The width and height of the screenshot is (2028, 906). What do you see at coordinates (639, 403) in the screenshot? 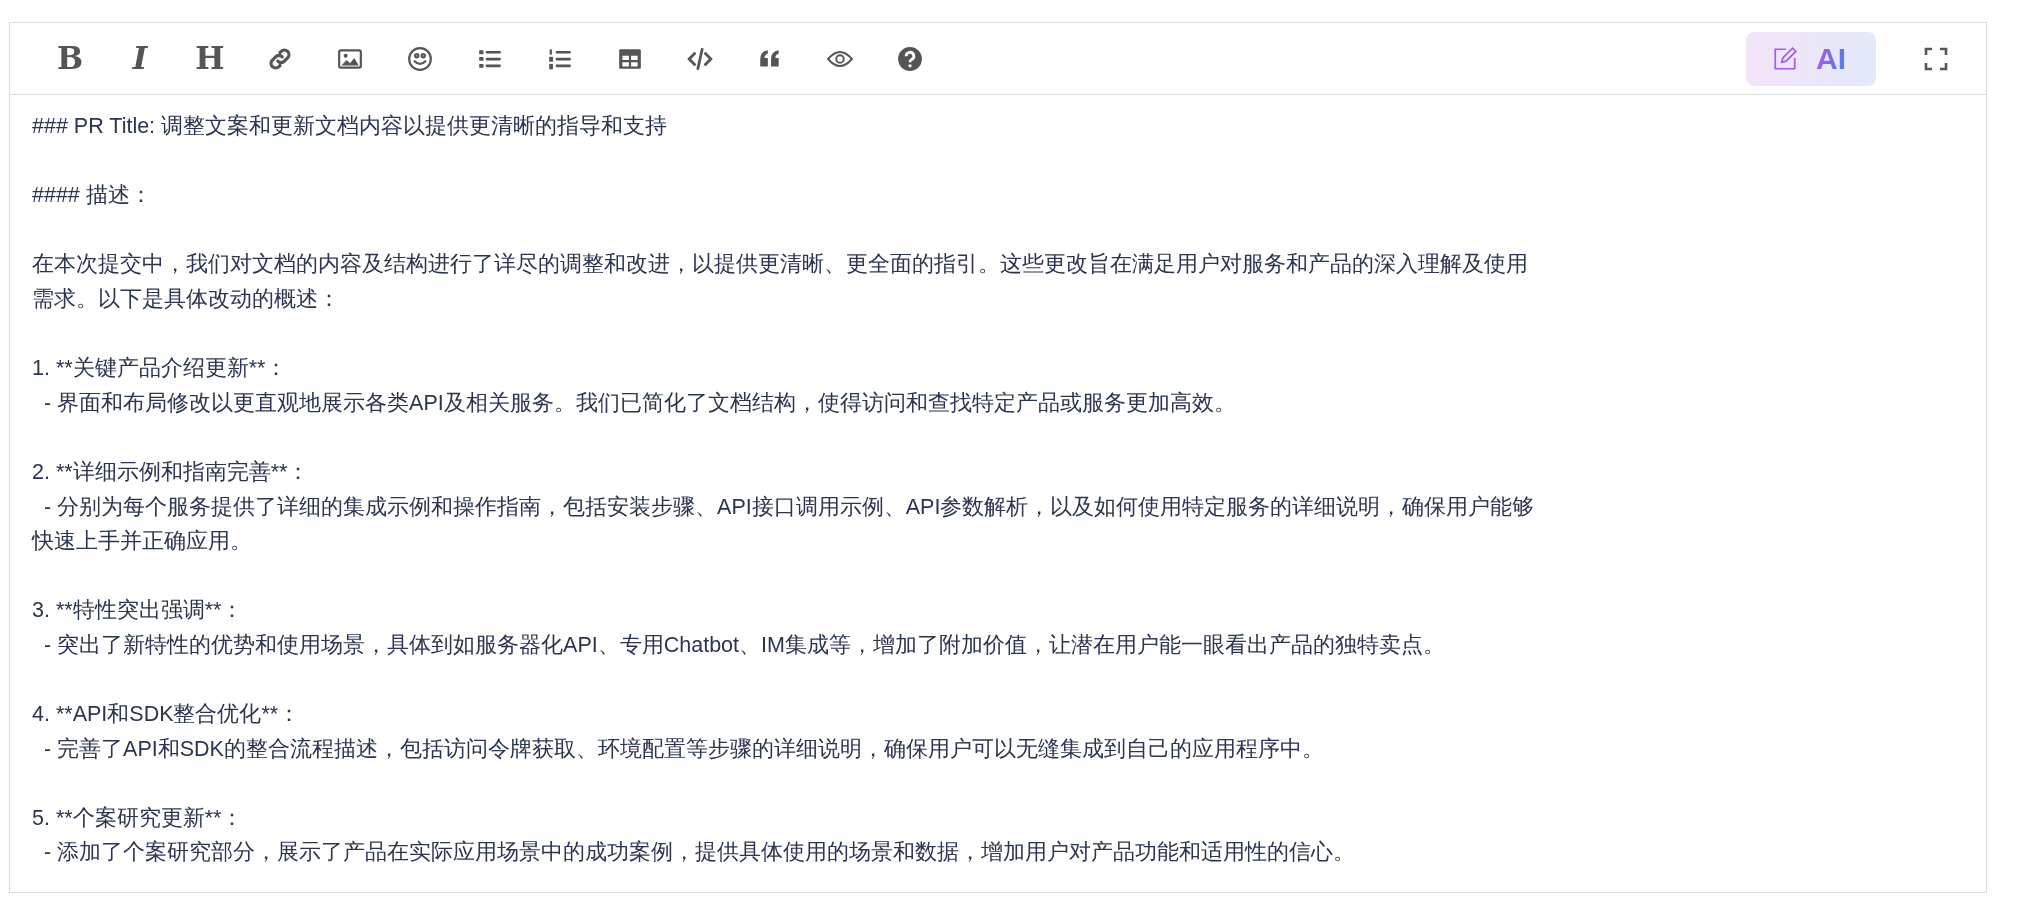
I see `text-line: - 界面和布局修改以更直观地展示各类API及相关服务。我们已简化了文档结构，使得访问和查找特定产品或服务更加高效。` at bounding box center [639, 403].